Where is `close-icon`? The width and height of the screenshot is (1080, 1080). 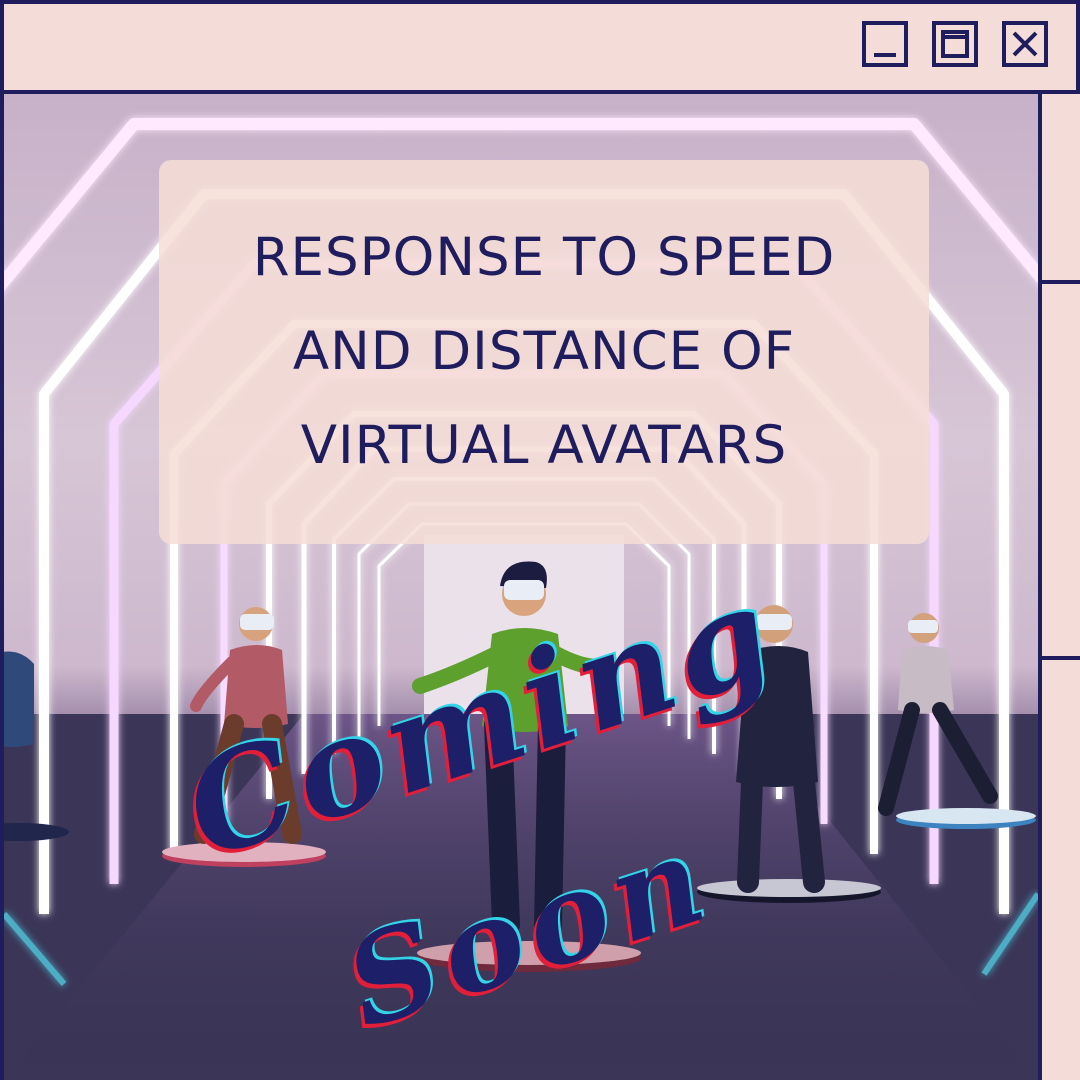 close-icon is located at coordinates (1025, 44).